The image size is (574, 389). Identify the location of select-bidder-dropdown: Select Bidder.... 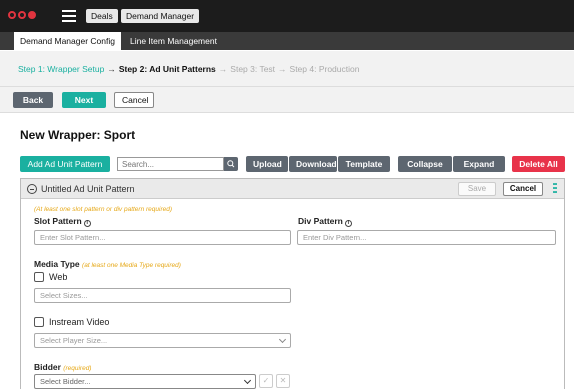
(145, 381).